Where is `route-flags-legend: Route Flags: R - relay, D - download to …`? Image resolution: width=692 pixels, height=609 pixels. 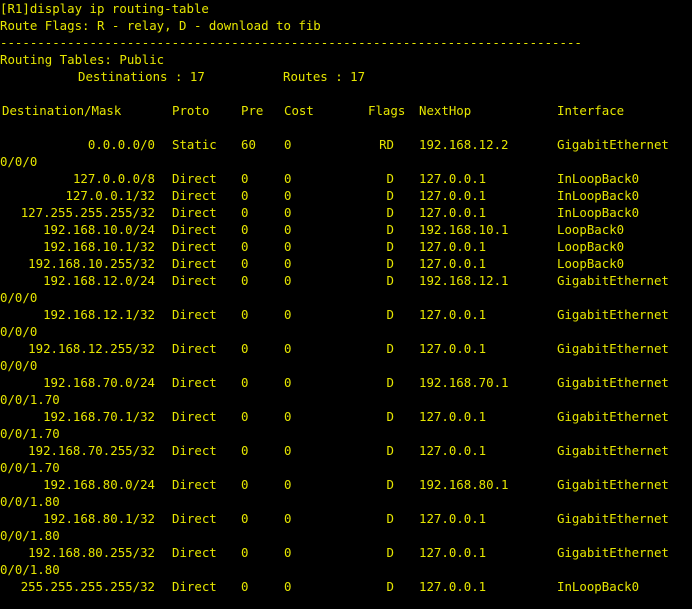 route-flags-legend: Route Flags: R - relay, D - download to … is located at coordinates (160, 25).